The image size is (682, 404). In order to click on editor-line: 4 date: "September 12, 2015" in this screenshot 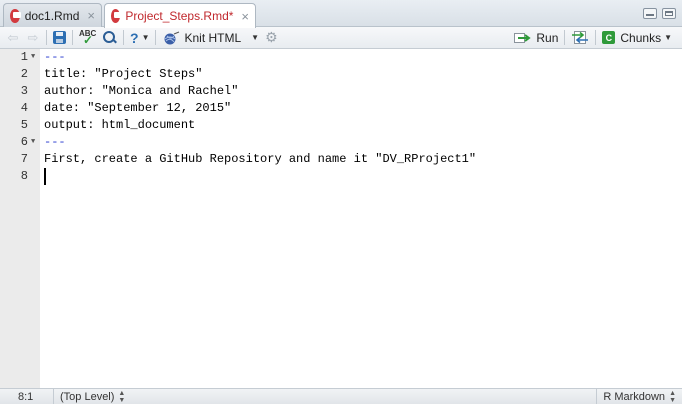, I will do `click(341, 108)`.